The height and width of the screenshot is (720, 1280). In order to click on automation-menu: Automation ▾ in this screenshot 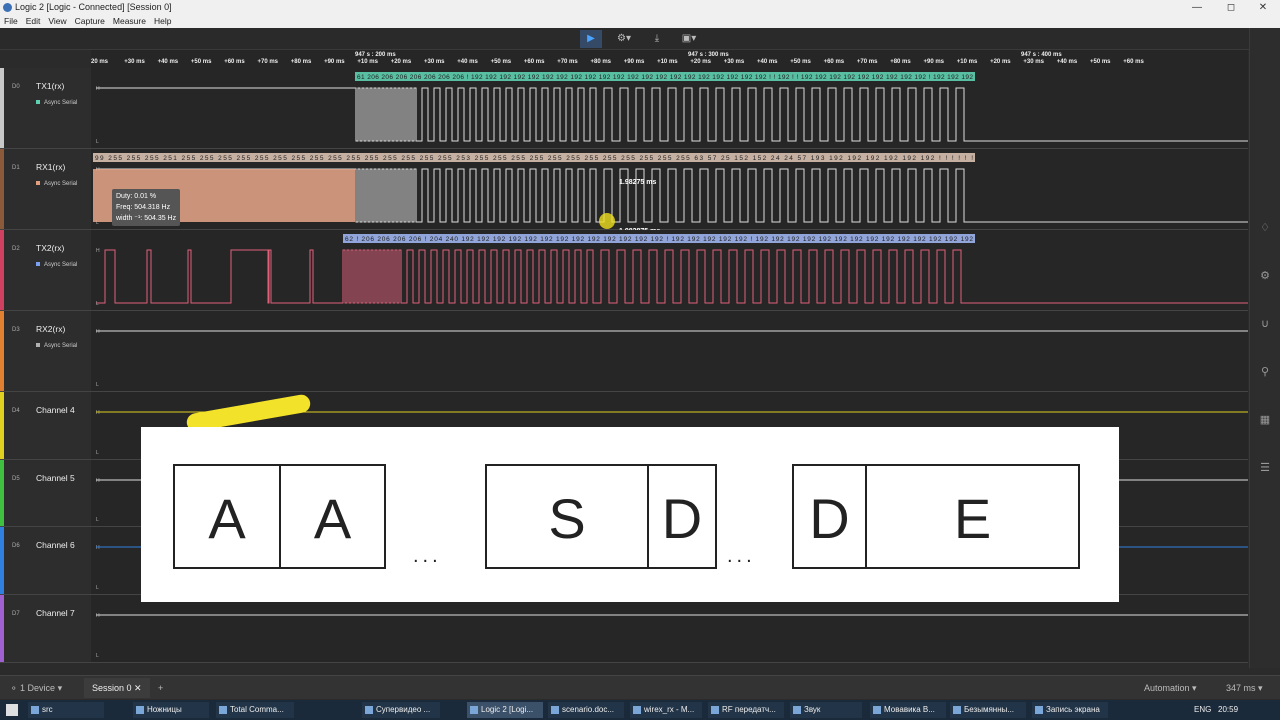, I will do `click(1170, 688)`.